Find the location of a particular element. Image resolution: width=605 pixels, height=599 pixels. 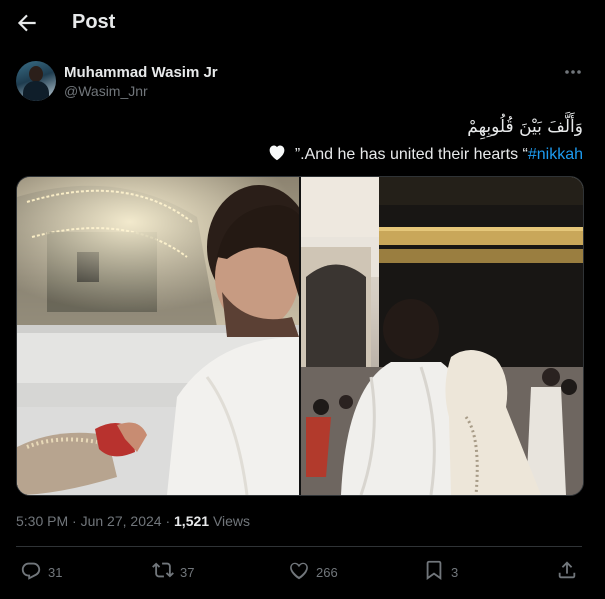

reply-button: 31 is located at coordinates (41, 572).